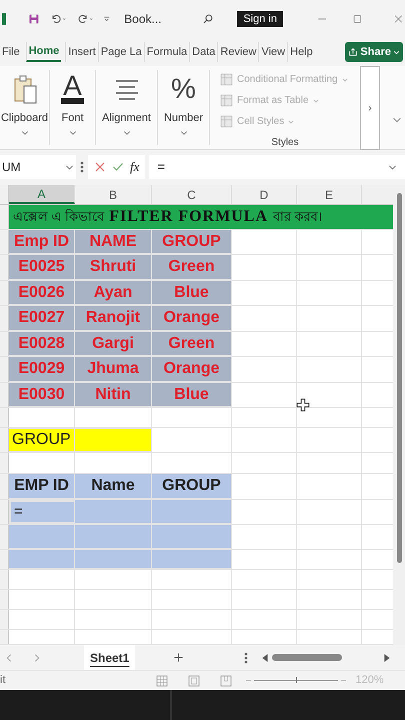 This screenshot has height=720, width=405. Describe the element at coordinates (113, 440) in the screenshot. I see `criteria-input` at that location.